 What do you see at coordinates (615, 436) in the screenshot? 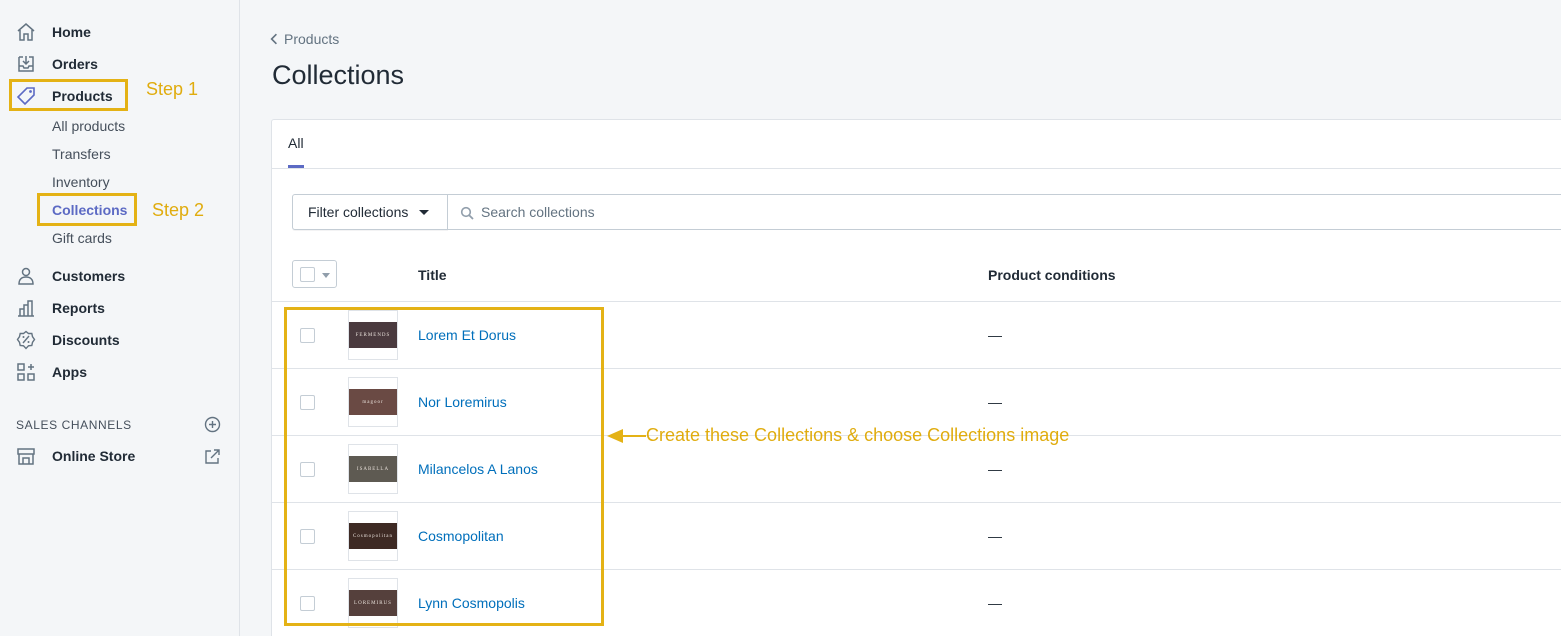
I see `arrow-left-icon` at bounding box center [615, 436].